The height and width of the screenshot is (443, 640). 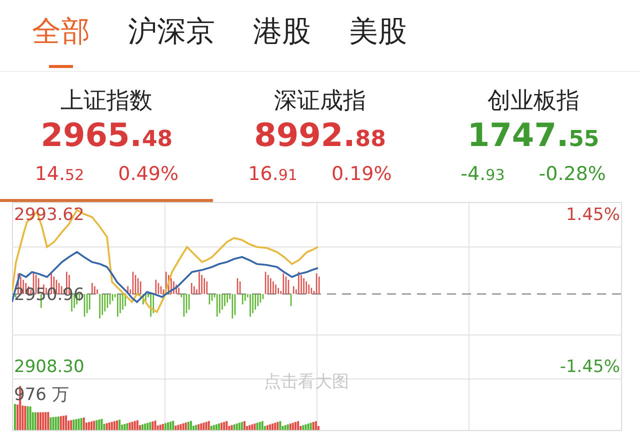 What do you see at coordinates (148, 174) in the screenshot?
I see `index-percent: 0.49%` at bounding box center [148, 174].